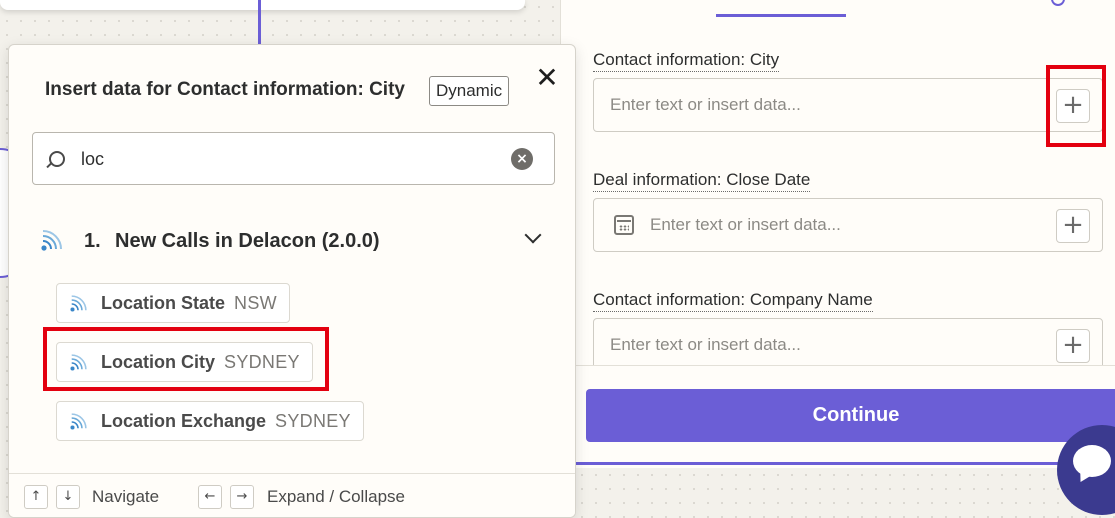  I want to click on step-name: New Calls in Delacon (2.0.0), so click(247, 241).